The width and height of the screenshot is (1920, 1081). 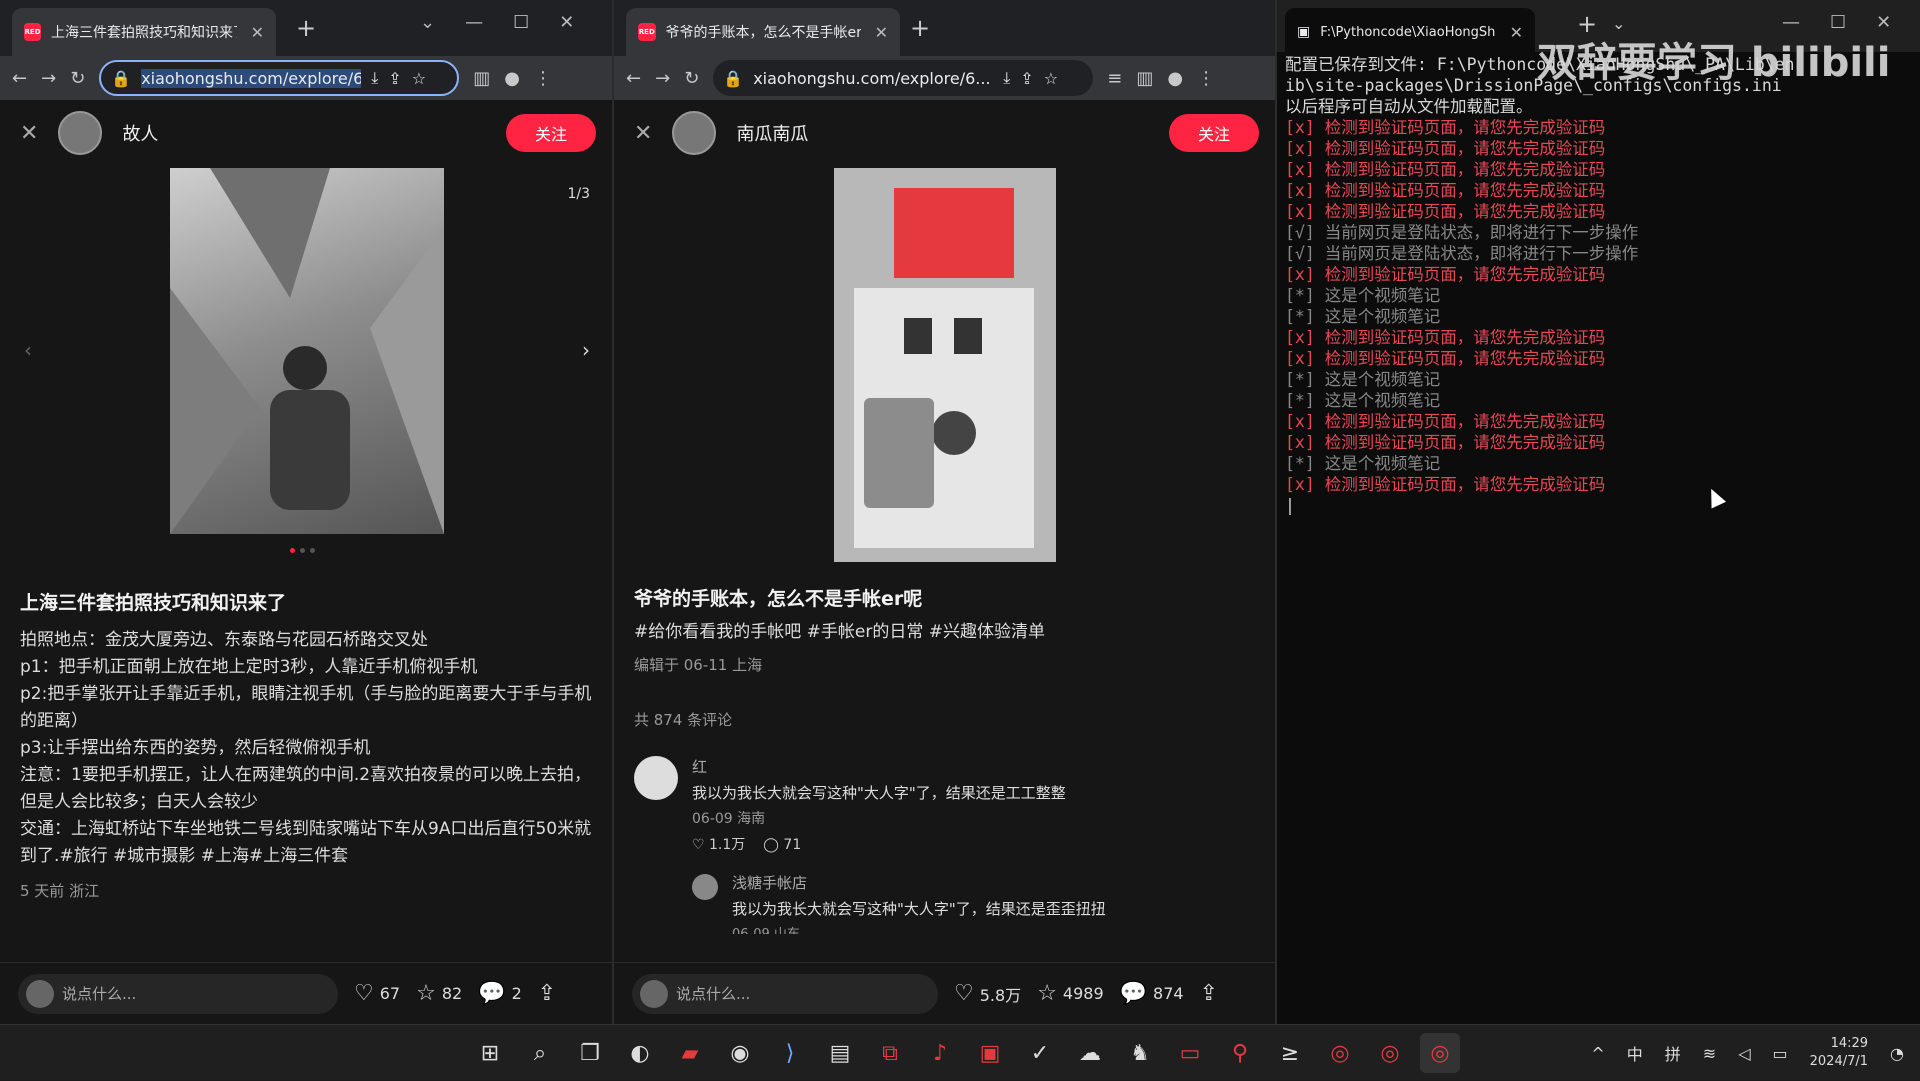 What do you see at coordinates (763, 32) in the screenshot?
I see `browser-tab: RED 爷爷的手账本，怎么不是手帐er呢 ✕` at bounding box center [763, 32].